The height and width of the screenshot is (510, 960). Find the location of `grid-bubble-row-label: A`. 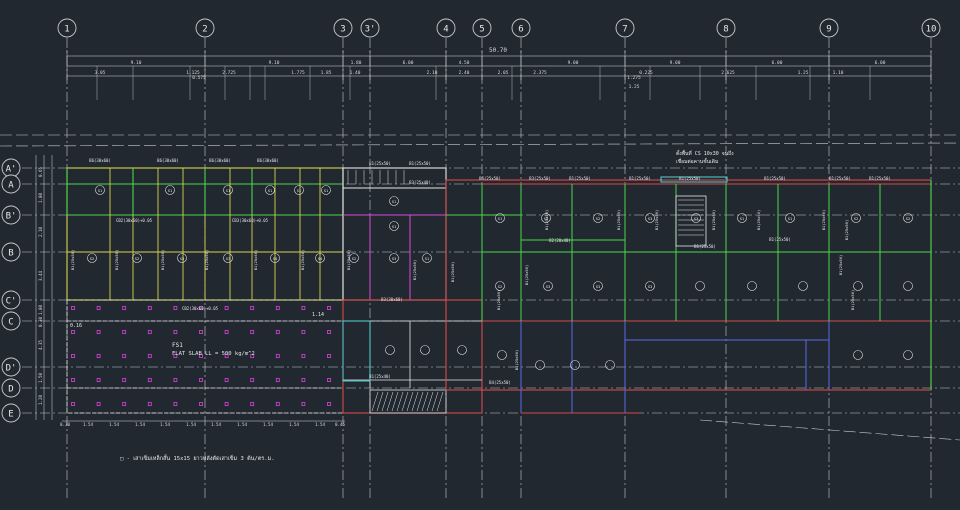

grid-bubble-row-label: A is located at coordinates (11, 186).